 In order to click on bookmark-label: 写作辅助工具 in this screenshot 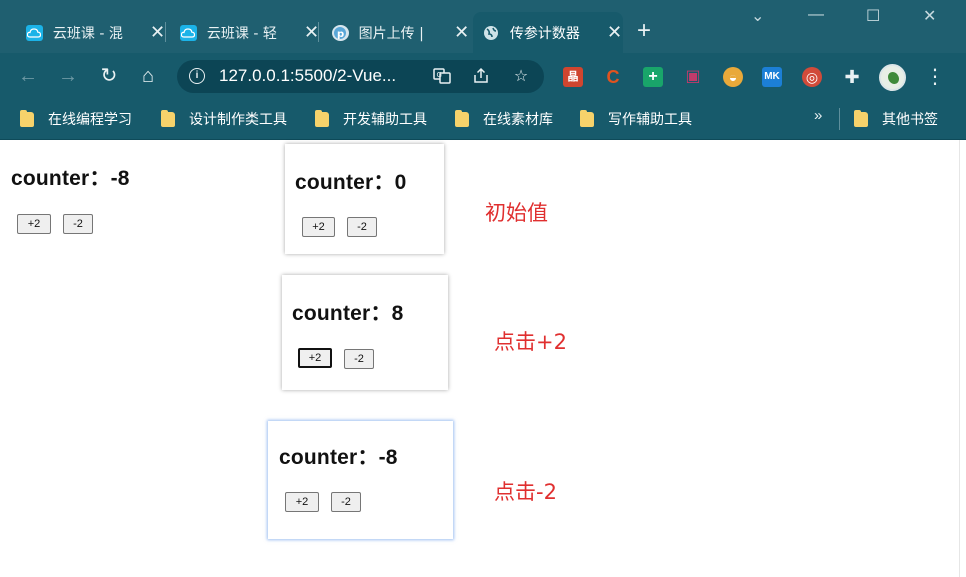, I will do `click(650, 120)`.